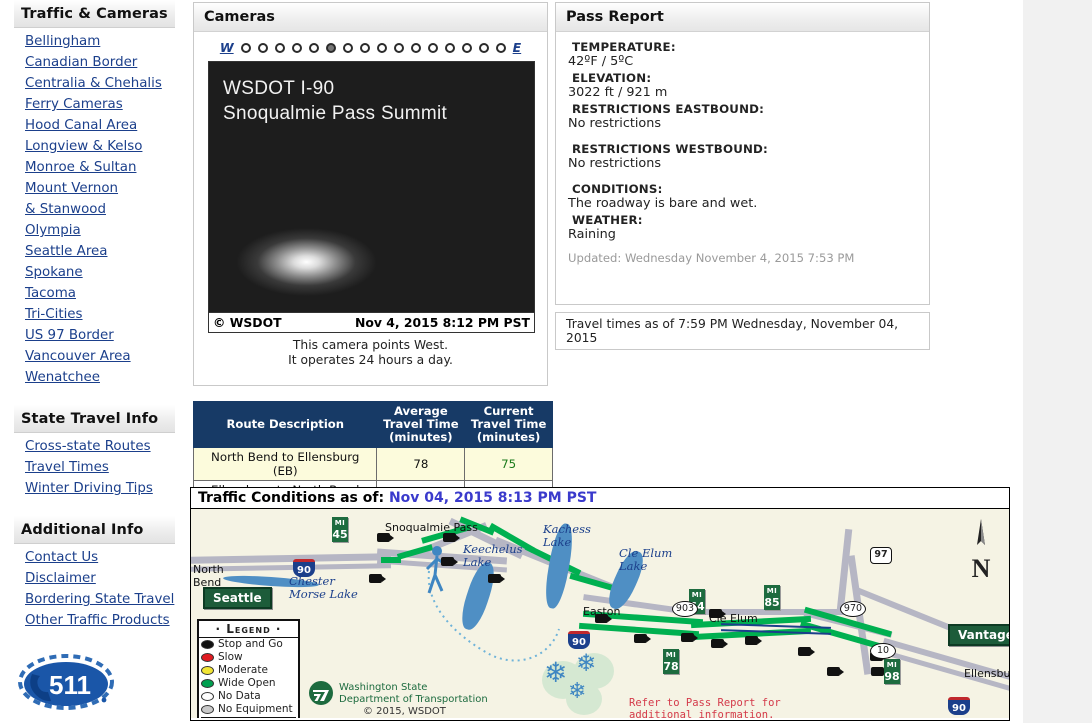 The width and height of the screenshot is (1092, 723). What do you see at coordinates (371, 187) in the screenshot?
I see `camera-image: WSDOT I-90 Snoqualmie Pass Summit` at bounding box center [371, 187].